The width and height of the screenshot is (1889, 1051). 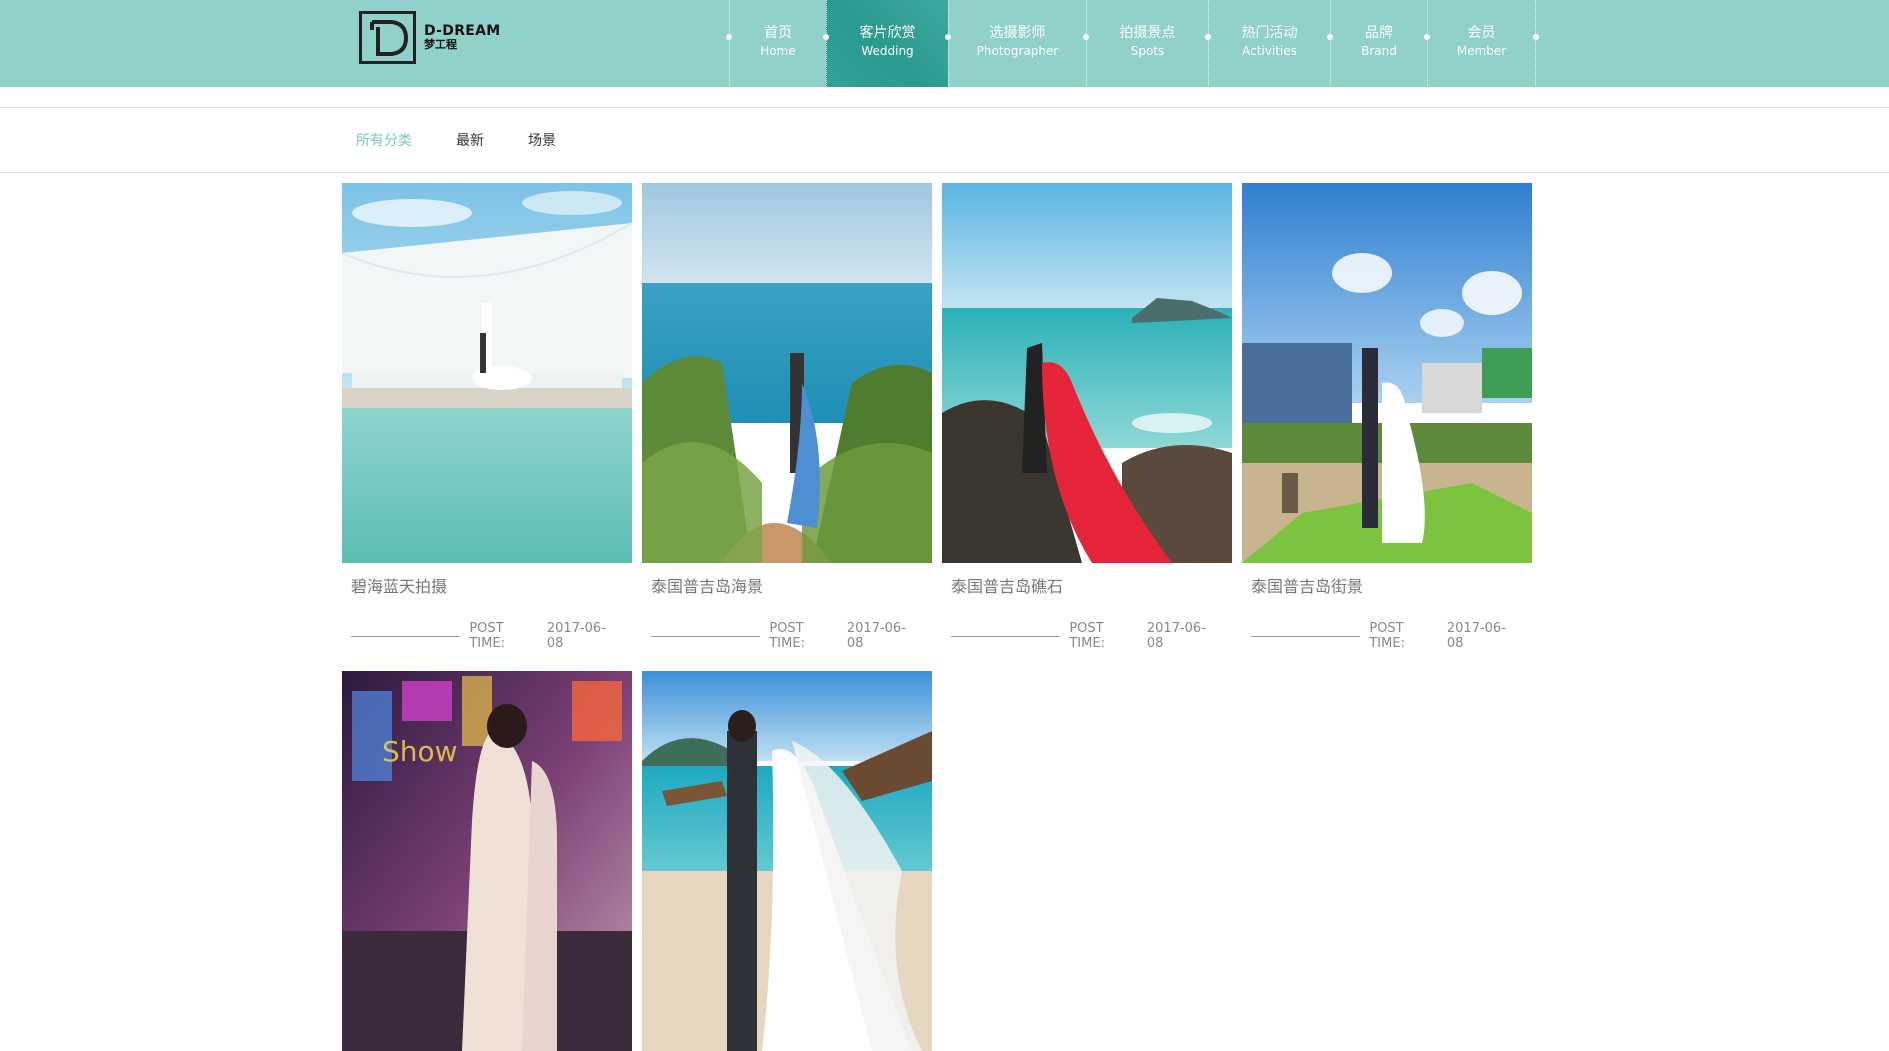 I want to click on nav-item-label: 品牌, so click(x=1379, y=32).